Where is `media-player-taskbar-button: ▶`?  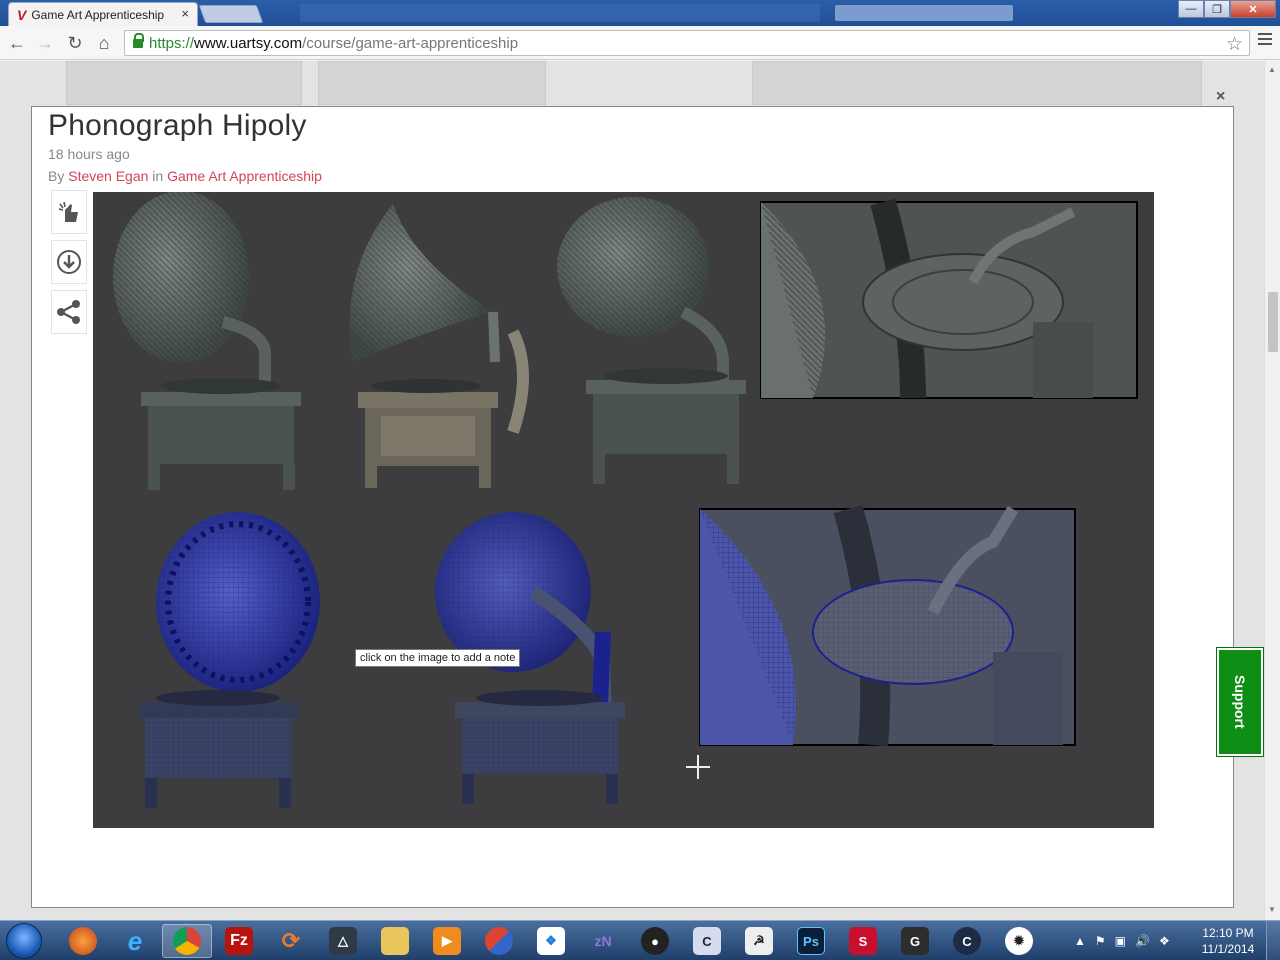 media-player-taskbar-button: ▶ is located at coordinates (447, 941).